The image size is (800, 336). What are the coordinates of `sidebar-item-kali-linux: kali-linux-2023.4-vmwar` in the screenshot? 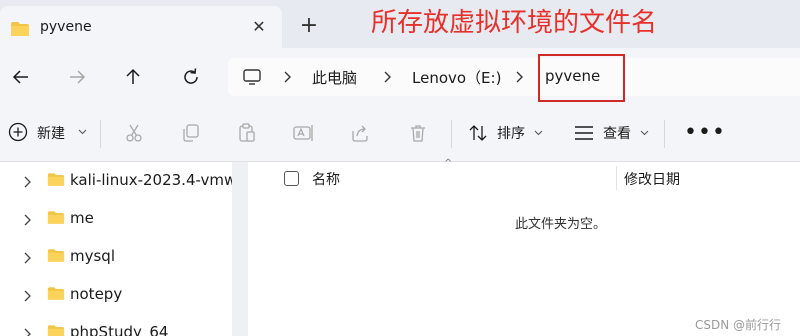 It's located at (116, 181).